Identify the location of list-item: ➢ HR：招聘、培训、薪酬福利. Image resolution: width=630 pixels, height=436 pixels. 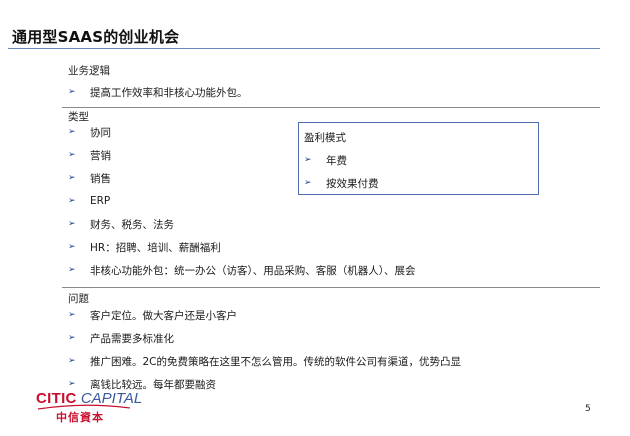
(144, 247).